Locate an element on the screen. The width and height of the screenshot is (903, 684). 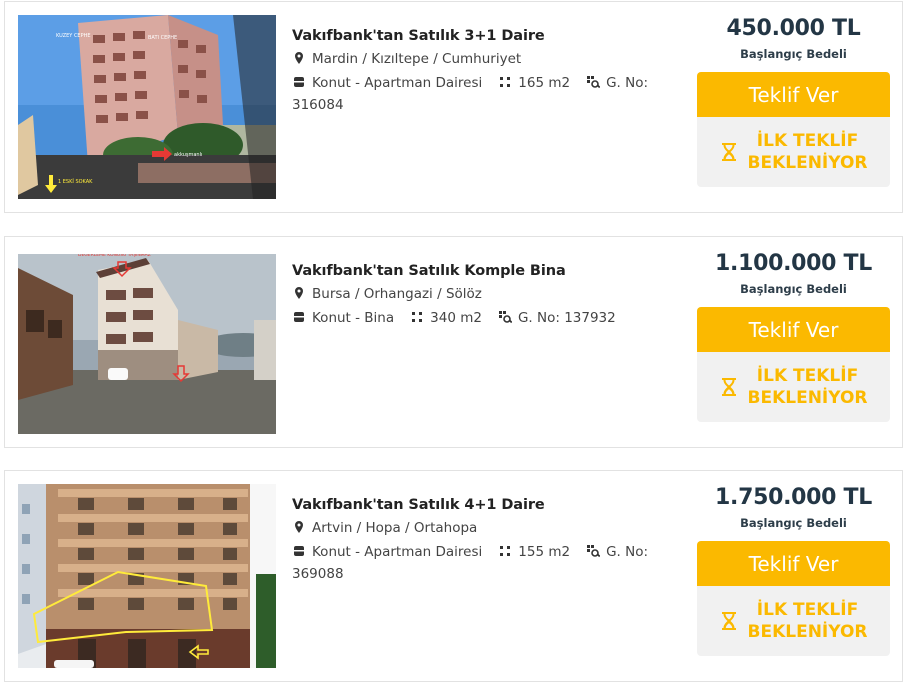
listing-area: 165 m2 is located at coordinates (544, 83).